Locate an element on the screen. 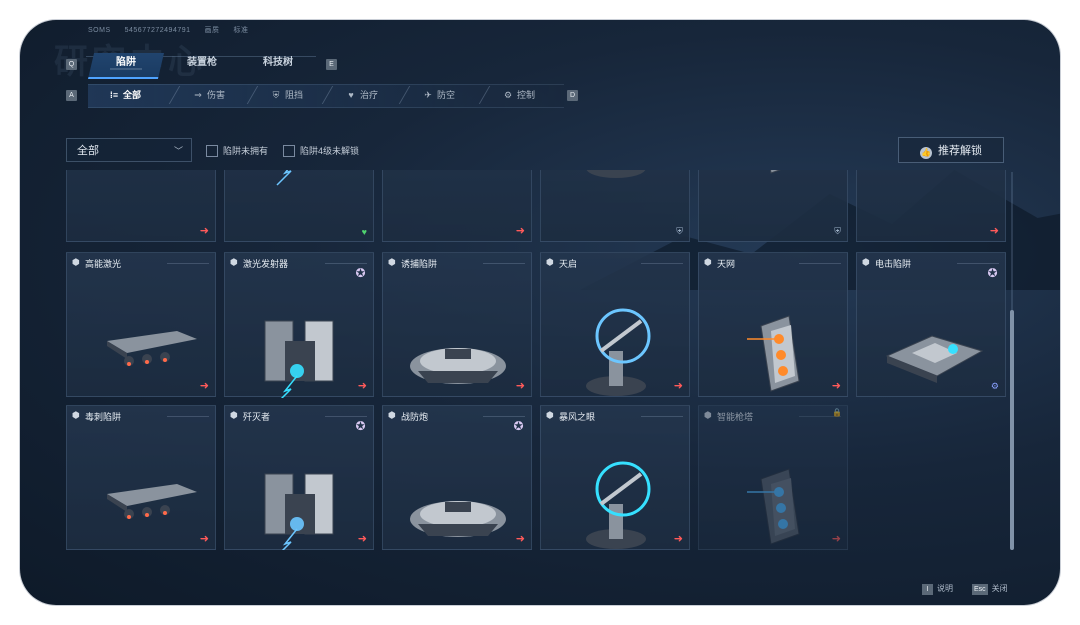 The height and width of the screenshot is (625, 1080). anti-air-icon: ✈ is located at coordinates (428, 95).